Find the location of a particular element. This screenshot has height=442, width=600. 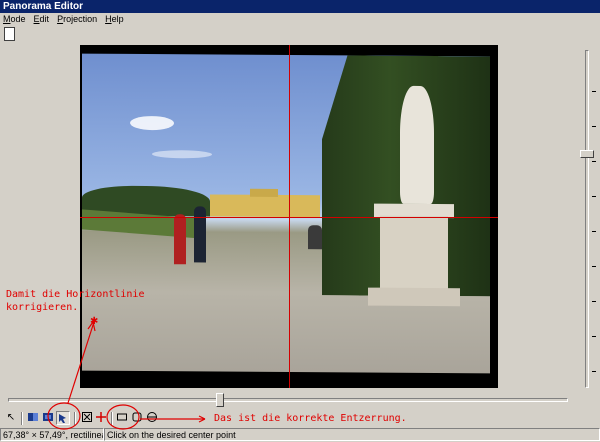

yaw-slider is located at coordinates (288, 400).